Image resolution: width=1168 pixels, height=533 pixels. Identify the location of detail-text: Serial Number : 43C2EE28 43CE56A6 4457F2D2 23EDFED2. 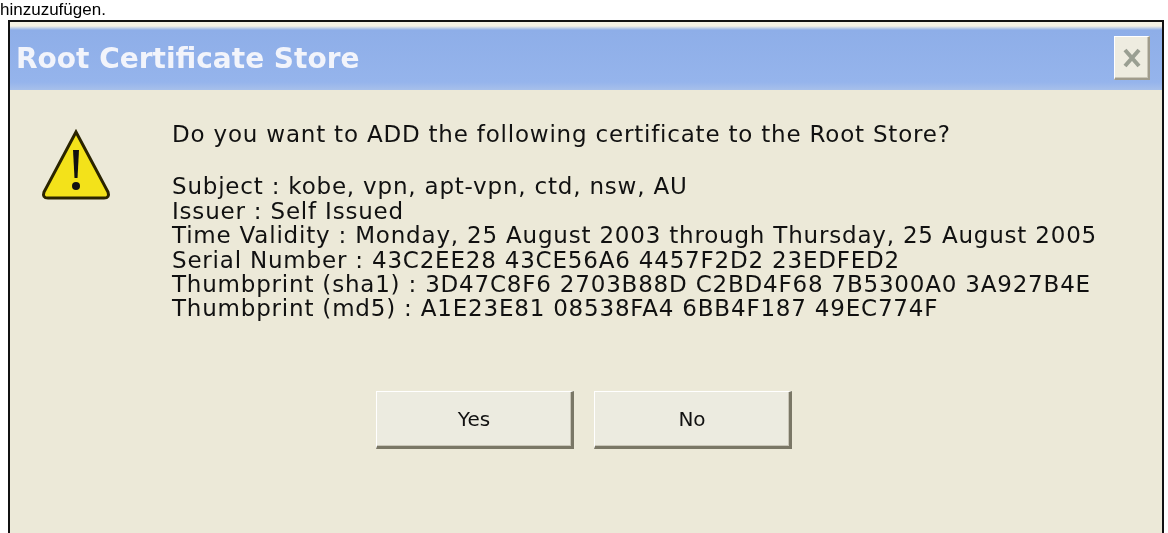
(537, 260).